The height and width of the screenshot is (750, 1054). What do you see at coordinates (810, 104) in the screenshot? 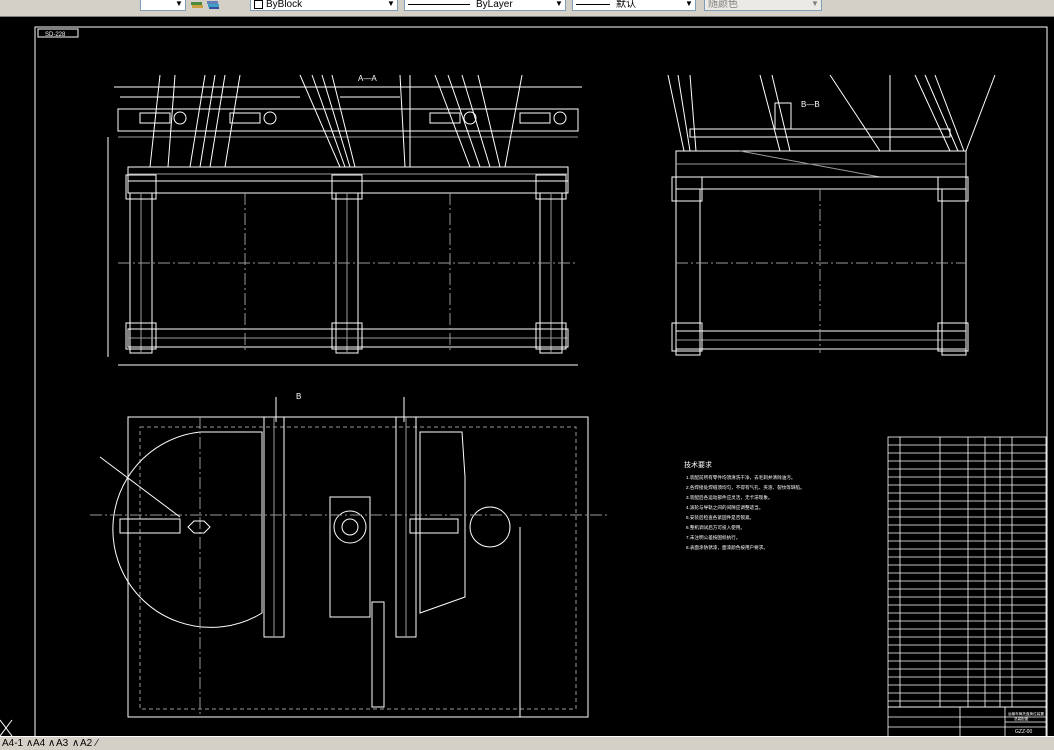
I see `section-bb-label: B—B` at bounding box center [810, 104].